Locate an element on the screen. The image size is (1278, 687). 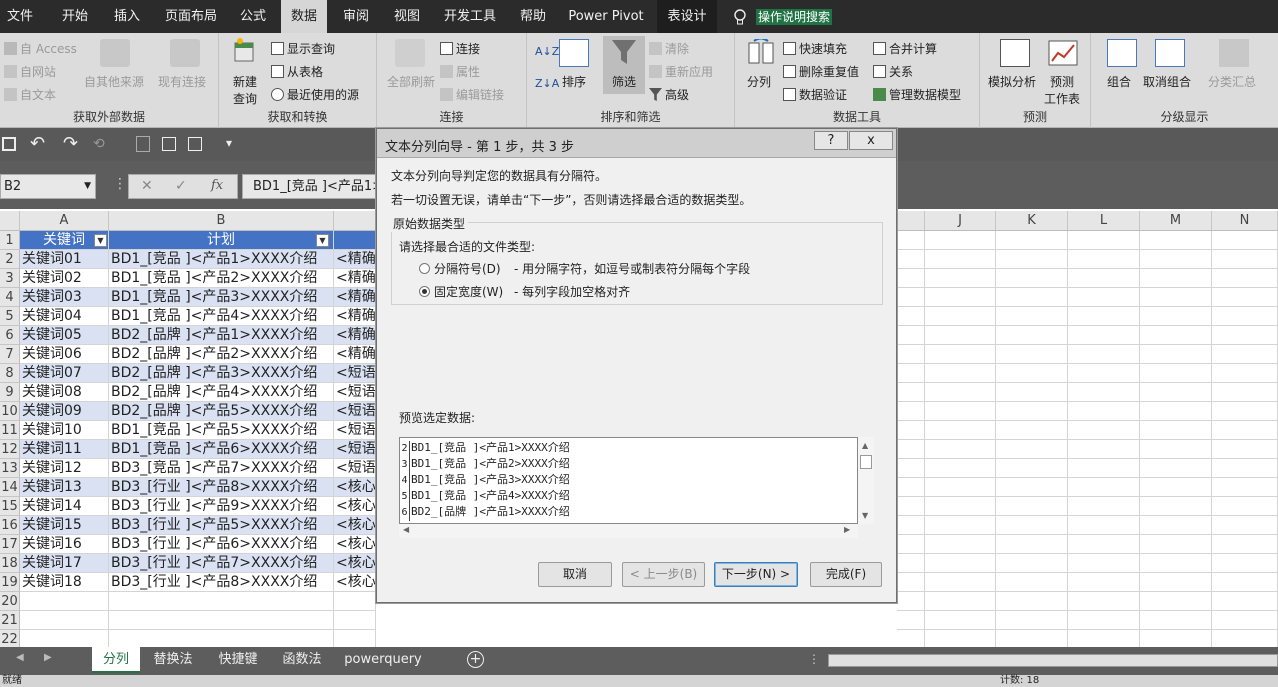
table-cell-plan: BD2_[品牌 ]<产品4>XXXX介绍 is located at coordinates (221, 392).